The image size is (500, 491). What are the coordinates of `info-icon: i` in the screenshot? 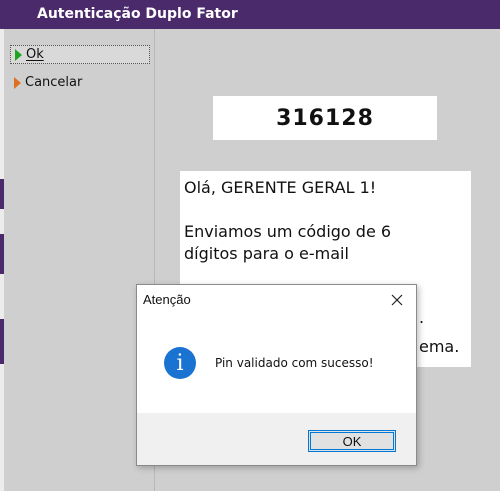 It's located at (180, 363).